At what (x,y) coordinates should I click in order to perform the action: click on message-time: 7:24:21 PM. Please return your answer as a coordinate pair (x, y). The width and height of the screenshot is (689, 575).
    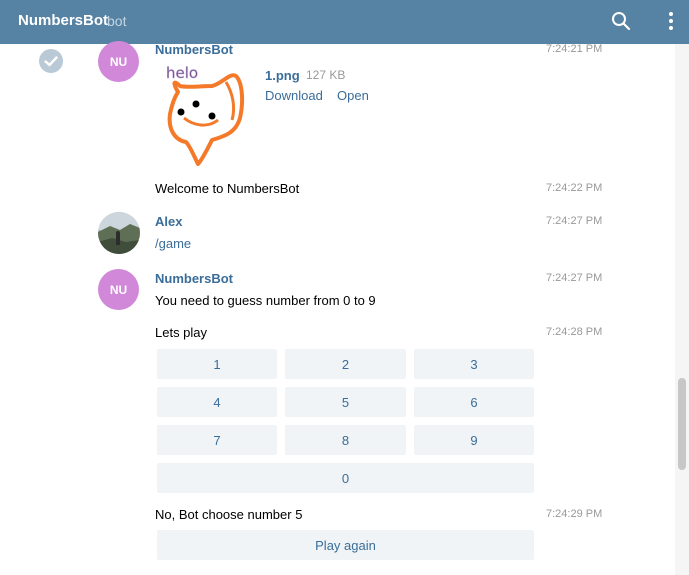
    Looking at the image, I should click on (574, 49).